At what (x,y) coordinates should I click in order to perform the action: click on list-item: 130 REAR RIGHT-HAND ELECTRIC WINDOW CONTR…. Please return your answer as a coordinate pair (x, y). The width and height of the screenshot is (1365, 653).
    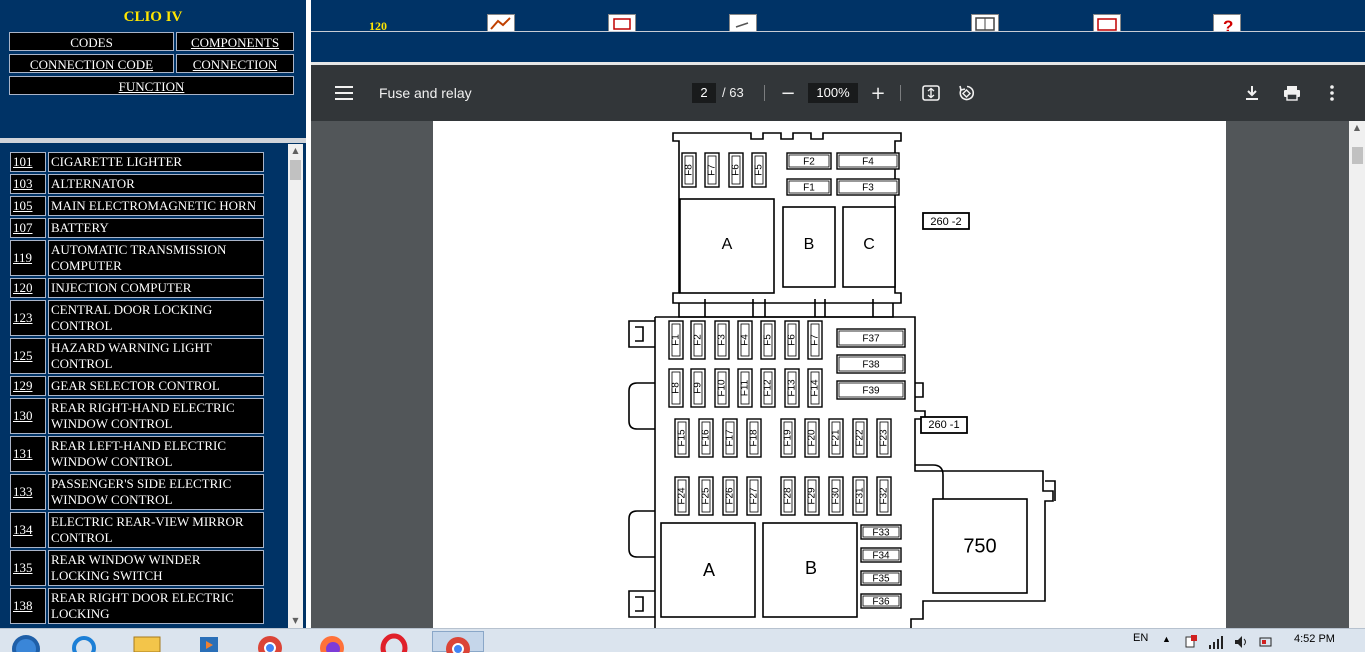
    Looking at the image, I should click on (137, 416).